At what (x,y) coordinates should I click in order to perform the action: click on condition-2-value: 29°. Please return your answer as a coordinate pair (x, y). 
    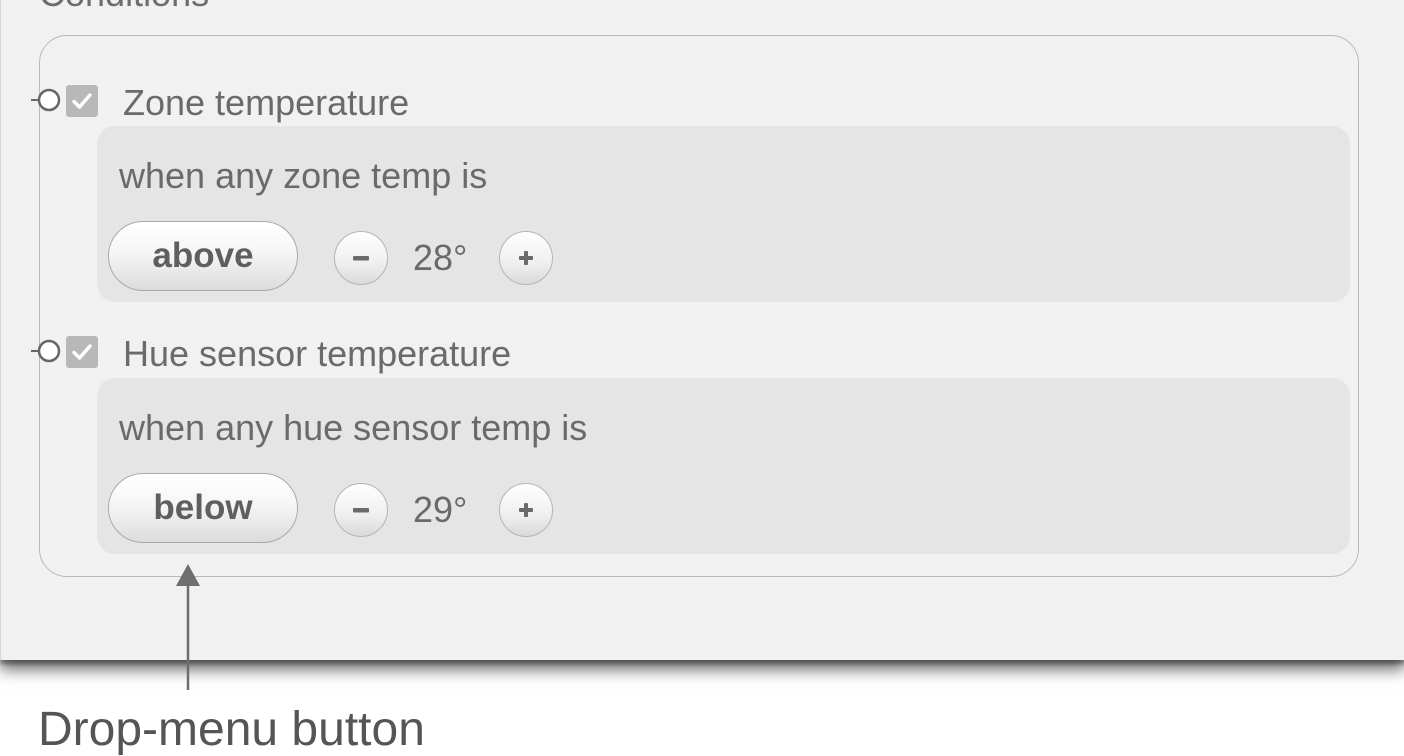
    Looking at the image, I should click on (440, 509).